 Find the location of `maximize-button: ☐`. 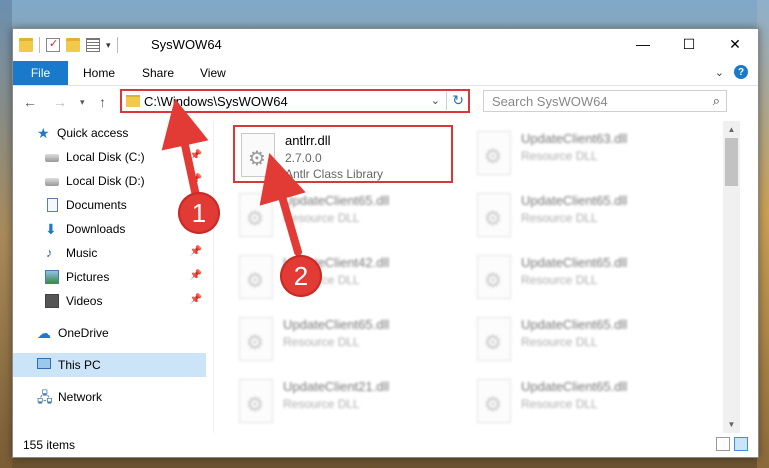

maximize-button: ☐ is located at coordinates (689, 44).